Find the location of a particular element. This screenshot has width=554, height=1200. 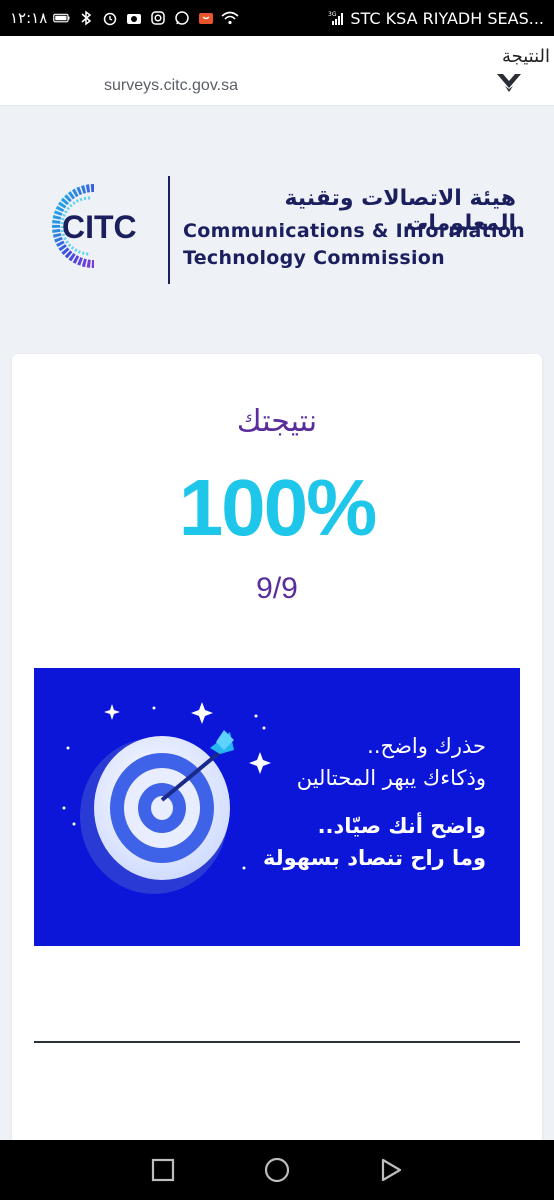

recents-button is located at coordinates (163, 1170).